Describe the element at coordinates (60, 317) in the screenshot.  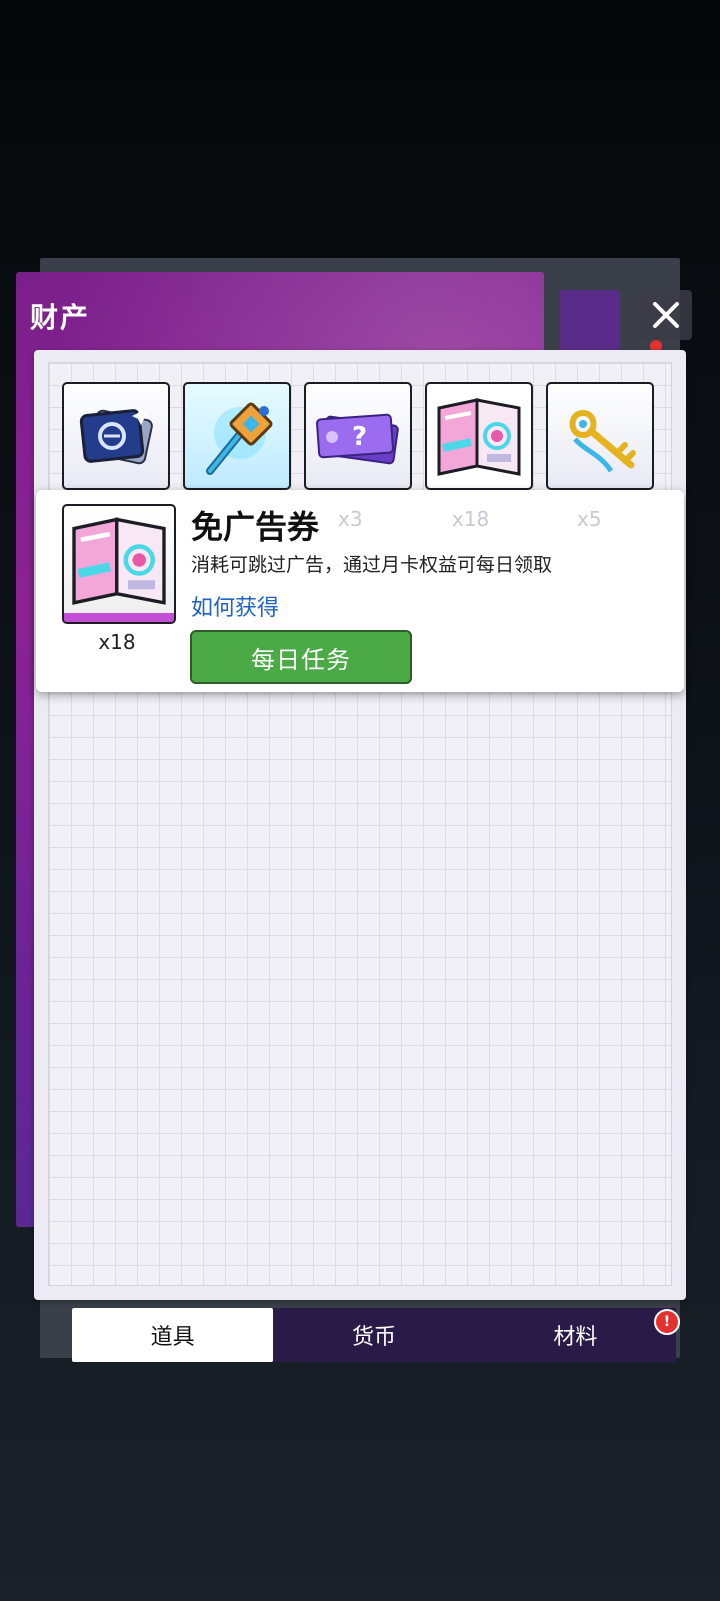
I see `page-title: 财产` at that location.